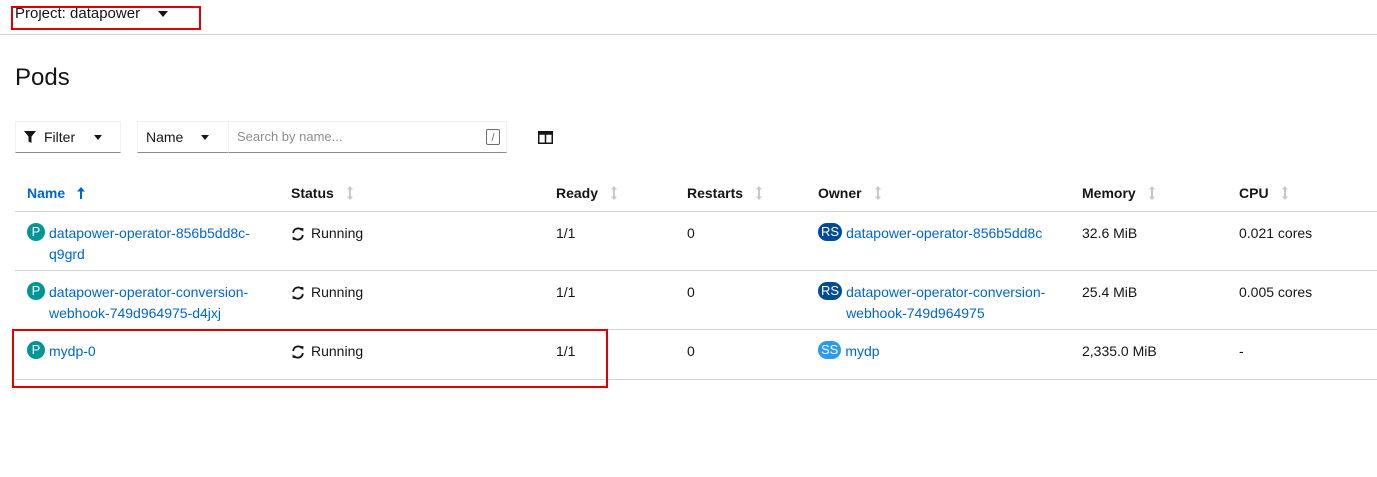 Image resolution: width=1377 pixels, height=477 pixels. I want to click on project-selector-dropdown: Project: datapower, so click(92, 13).